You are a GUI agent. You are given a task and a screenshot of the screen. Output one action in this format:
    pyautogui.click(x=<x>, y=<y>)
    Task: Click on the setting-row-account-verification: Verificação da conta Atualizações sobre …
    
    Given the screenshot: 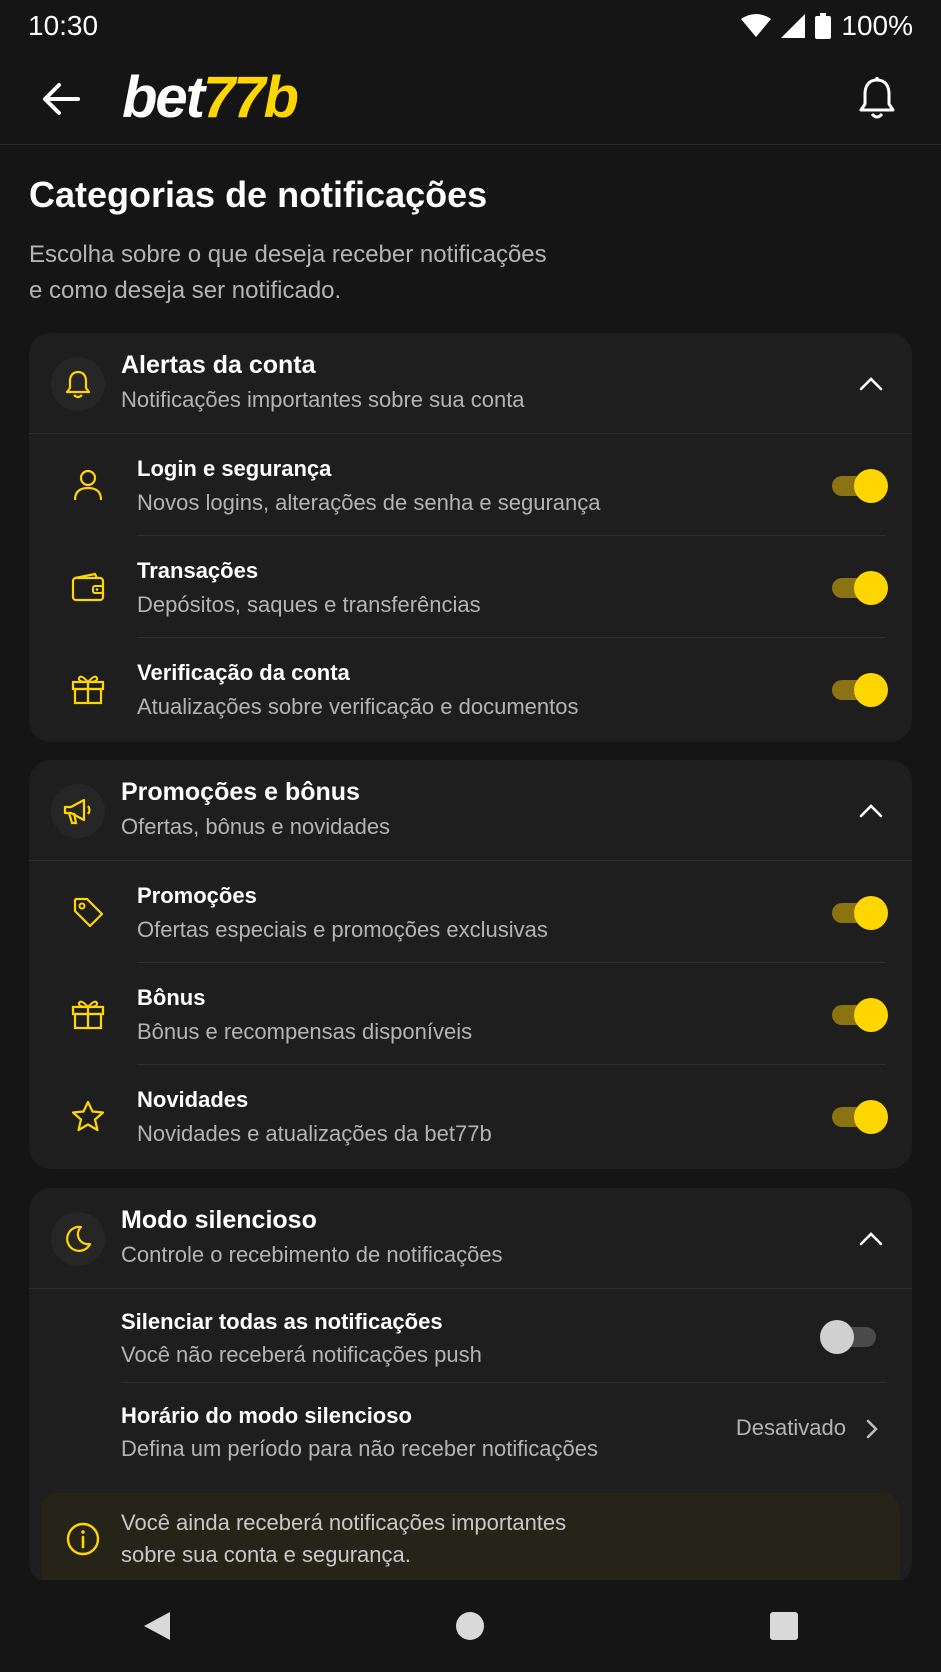 What is the action you would take?
    pyautogui.click(x=470, y=689)
    